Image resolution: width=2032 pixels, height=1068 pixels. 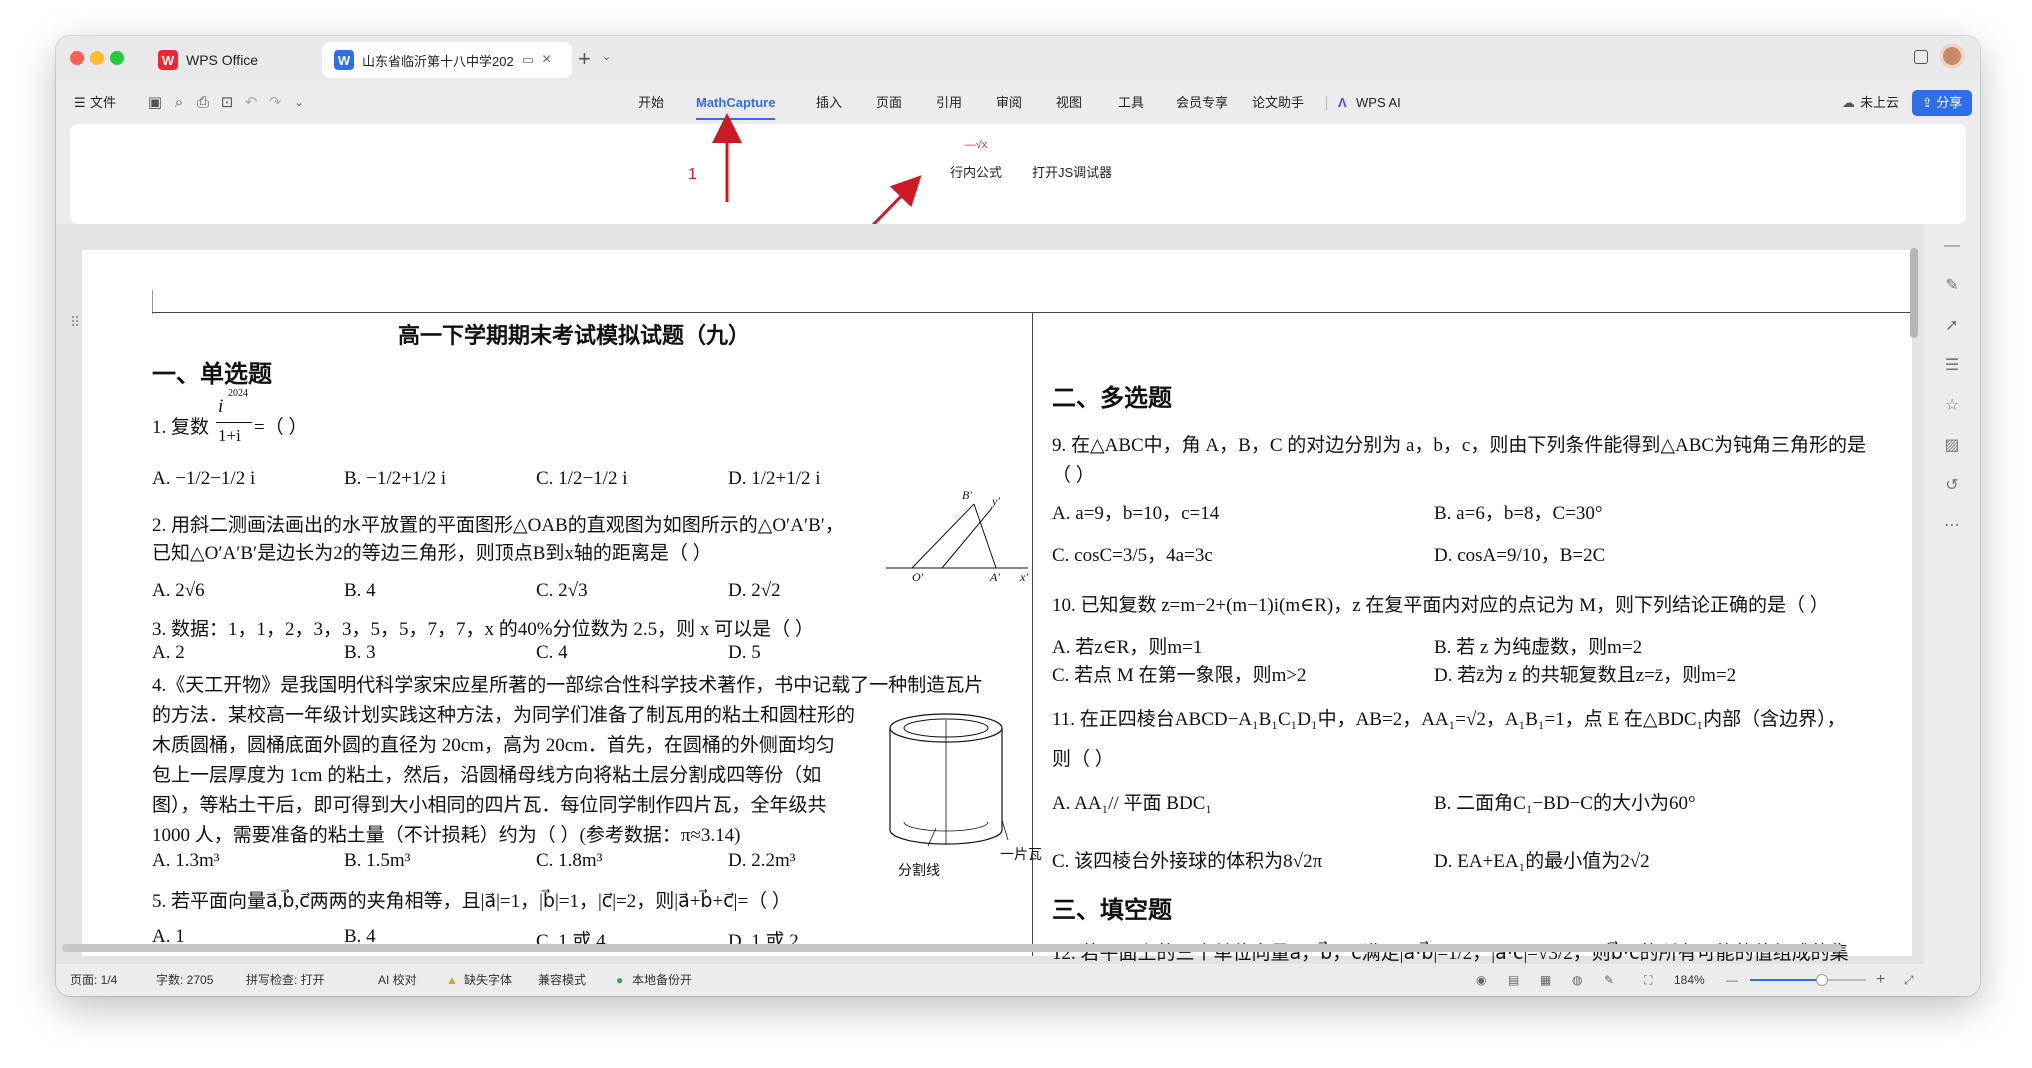 What do you see at coordinates (1952, 326) in the screenshot?
I see `pointer-icon: ➚` at bounding box center [1952, 326].